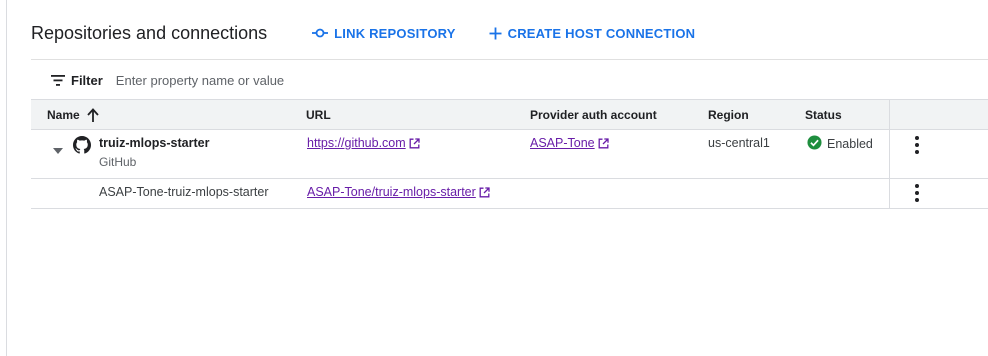 The width and height of the screenshot is (988, 356). What do you see at coordinates (87, 80) in the screenshot?
I see `filter-label: Filter` at bounding box center [87, 80].